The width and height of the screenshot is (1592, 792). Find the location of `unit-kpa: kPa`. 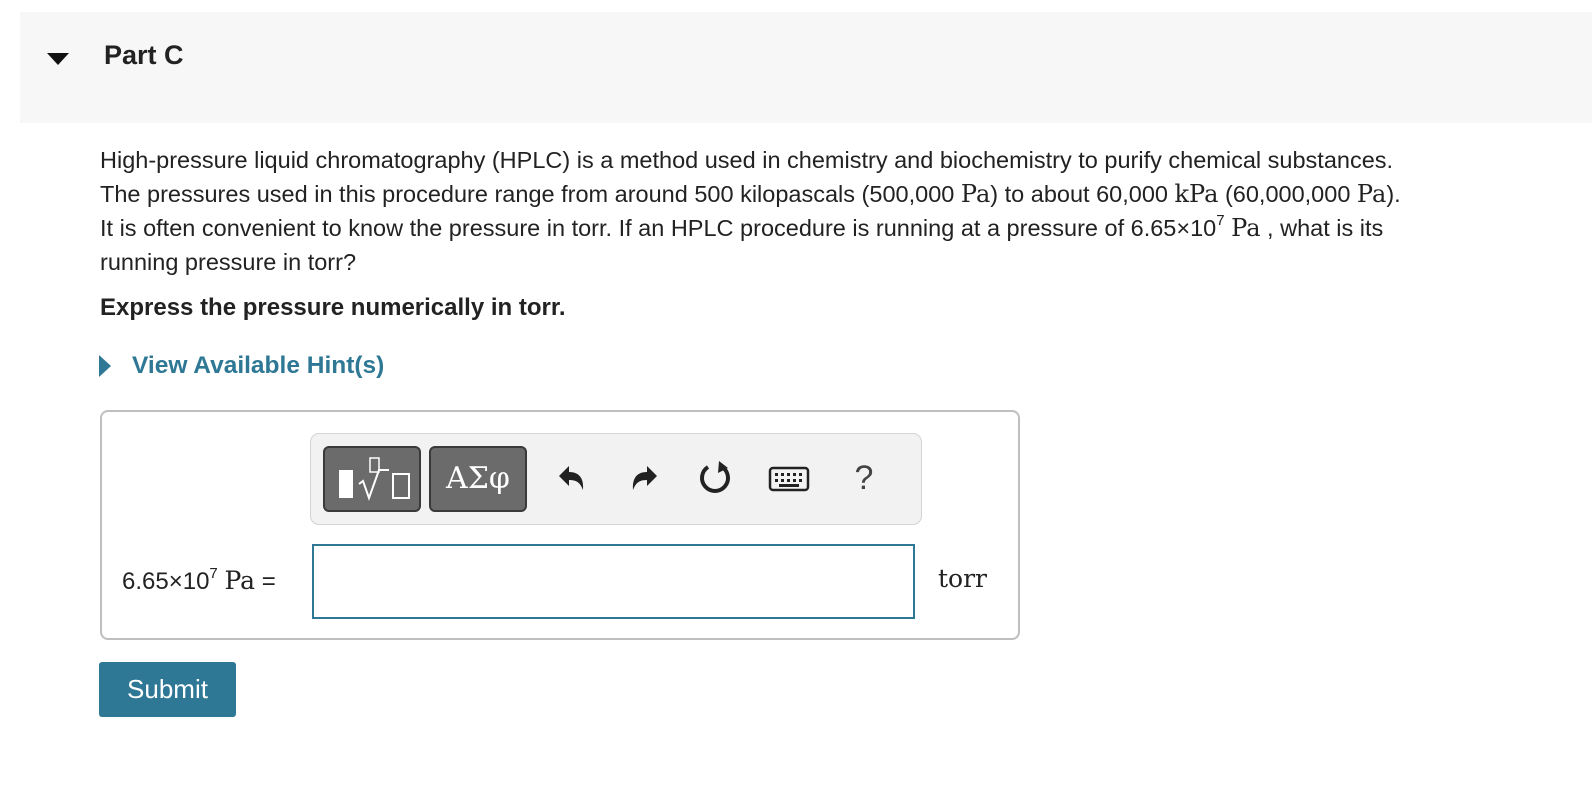

unit-kpa: kPa is located at coordinates (1196, 194).